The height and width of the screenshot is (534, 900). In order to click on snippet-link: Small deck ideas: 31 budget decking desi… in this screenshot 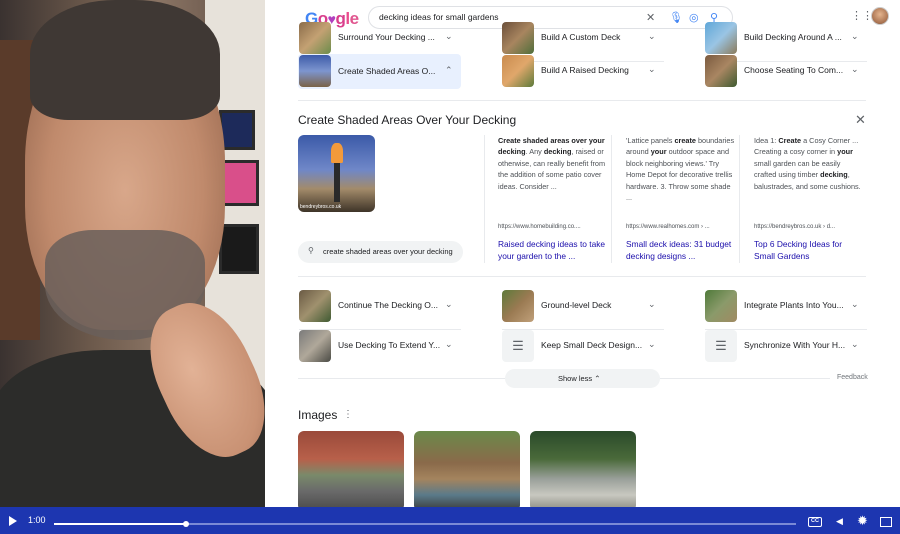, I will do `click(681, 250)`.